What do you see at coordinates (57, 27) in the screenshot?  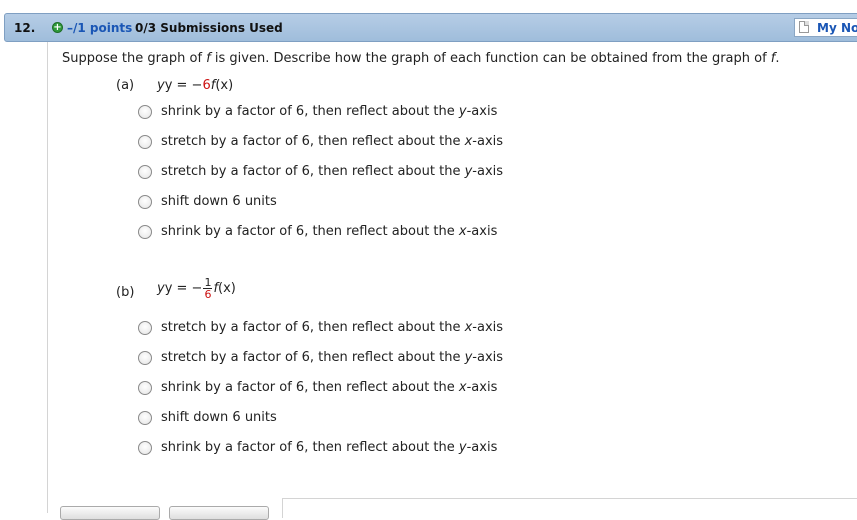 I see `plus-icon: +` at bounding box center [57, 27].